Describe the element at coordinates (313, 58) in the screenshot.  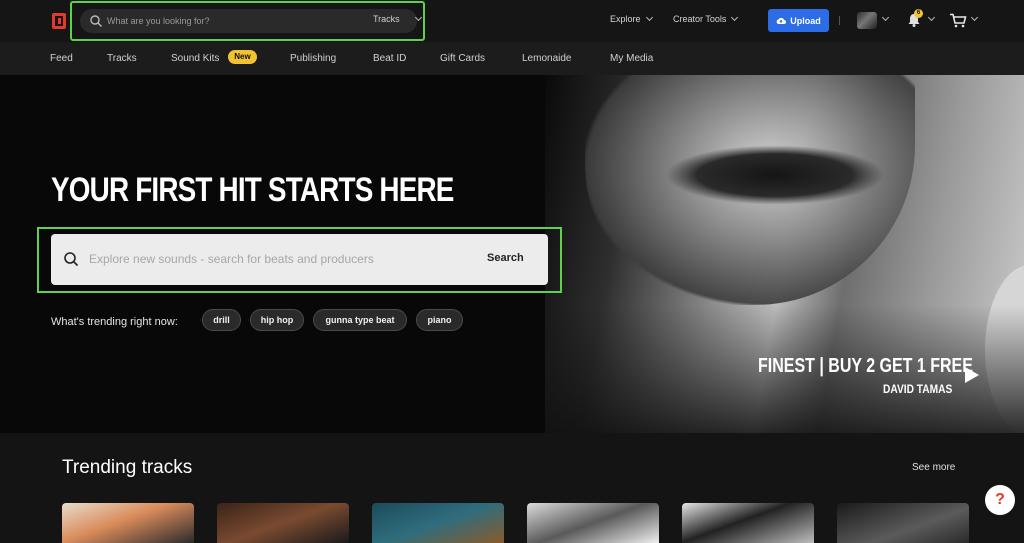
I see `nav-item-publishing: Publishing` at that location.